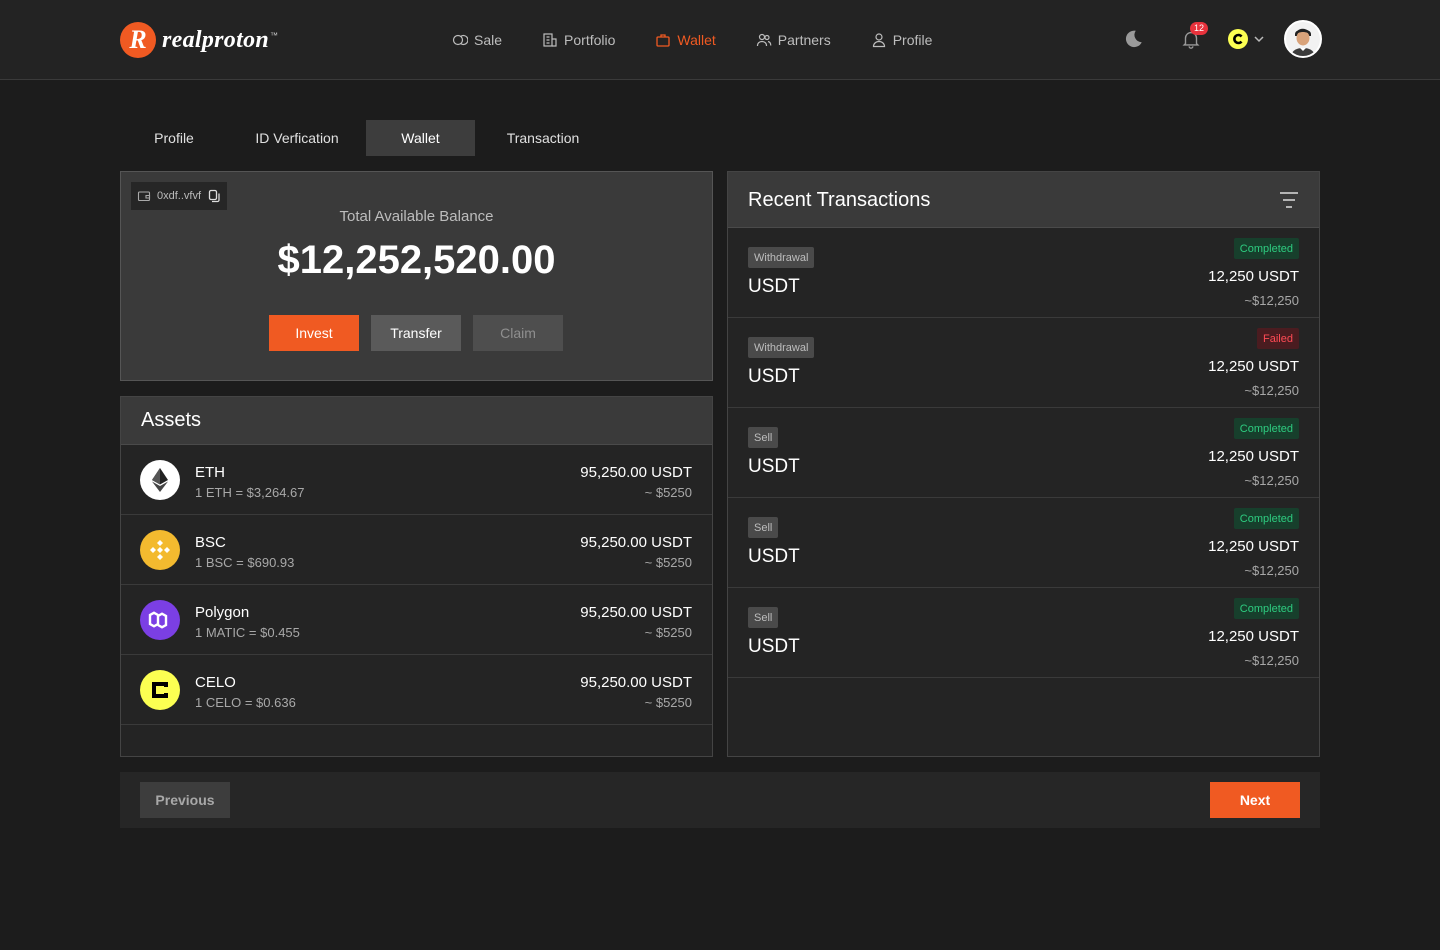 This screenshot has height=950, width=1440. I want to click on nav-item-profile: Profile, so click(902, 40).